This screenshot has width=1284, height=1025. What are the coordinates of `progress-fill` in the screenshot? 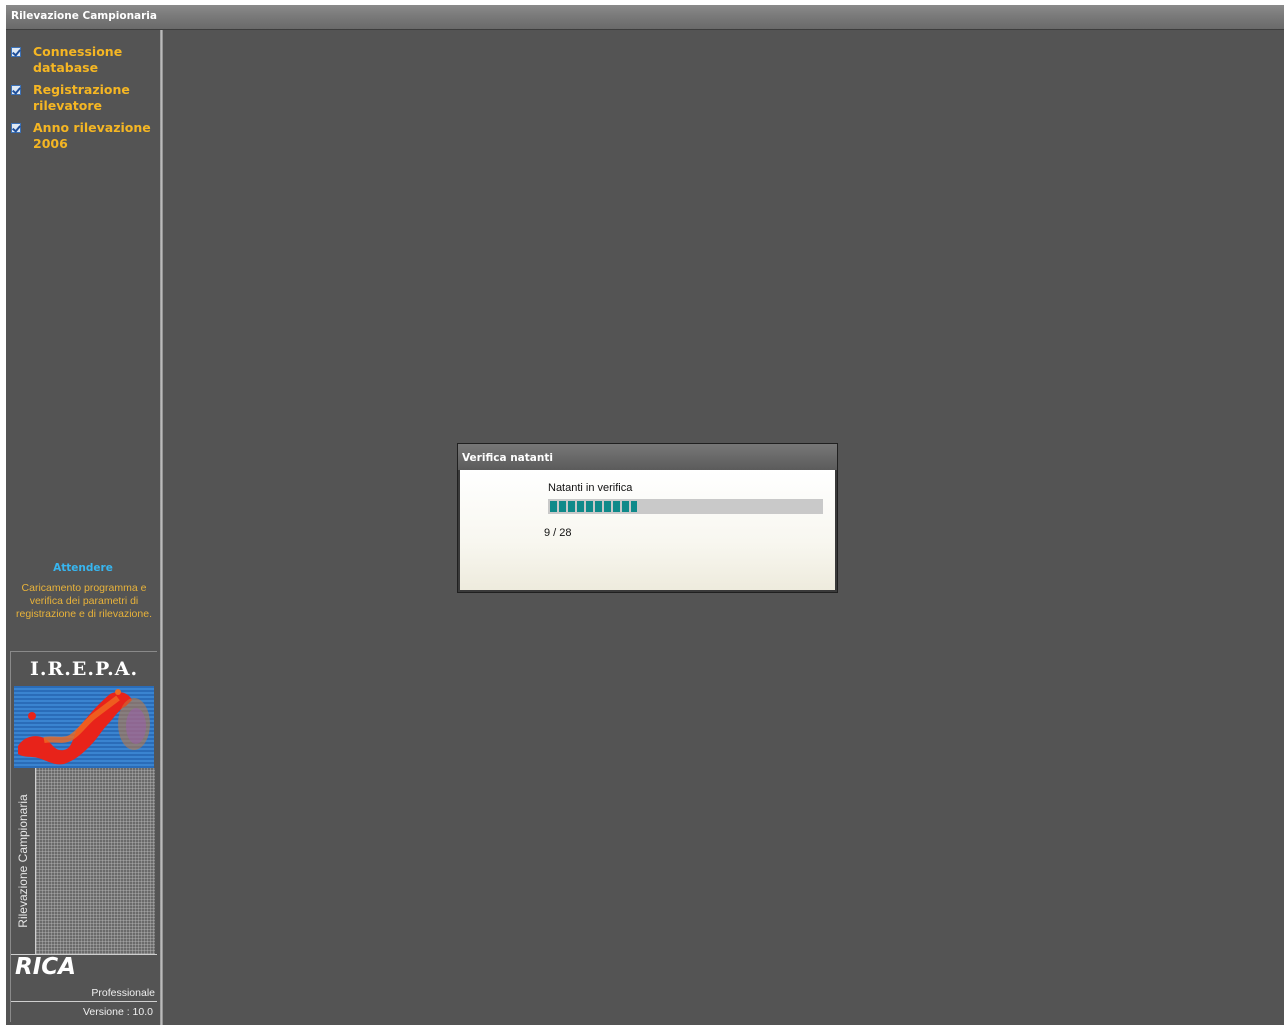 It's located at (593, 506).